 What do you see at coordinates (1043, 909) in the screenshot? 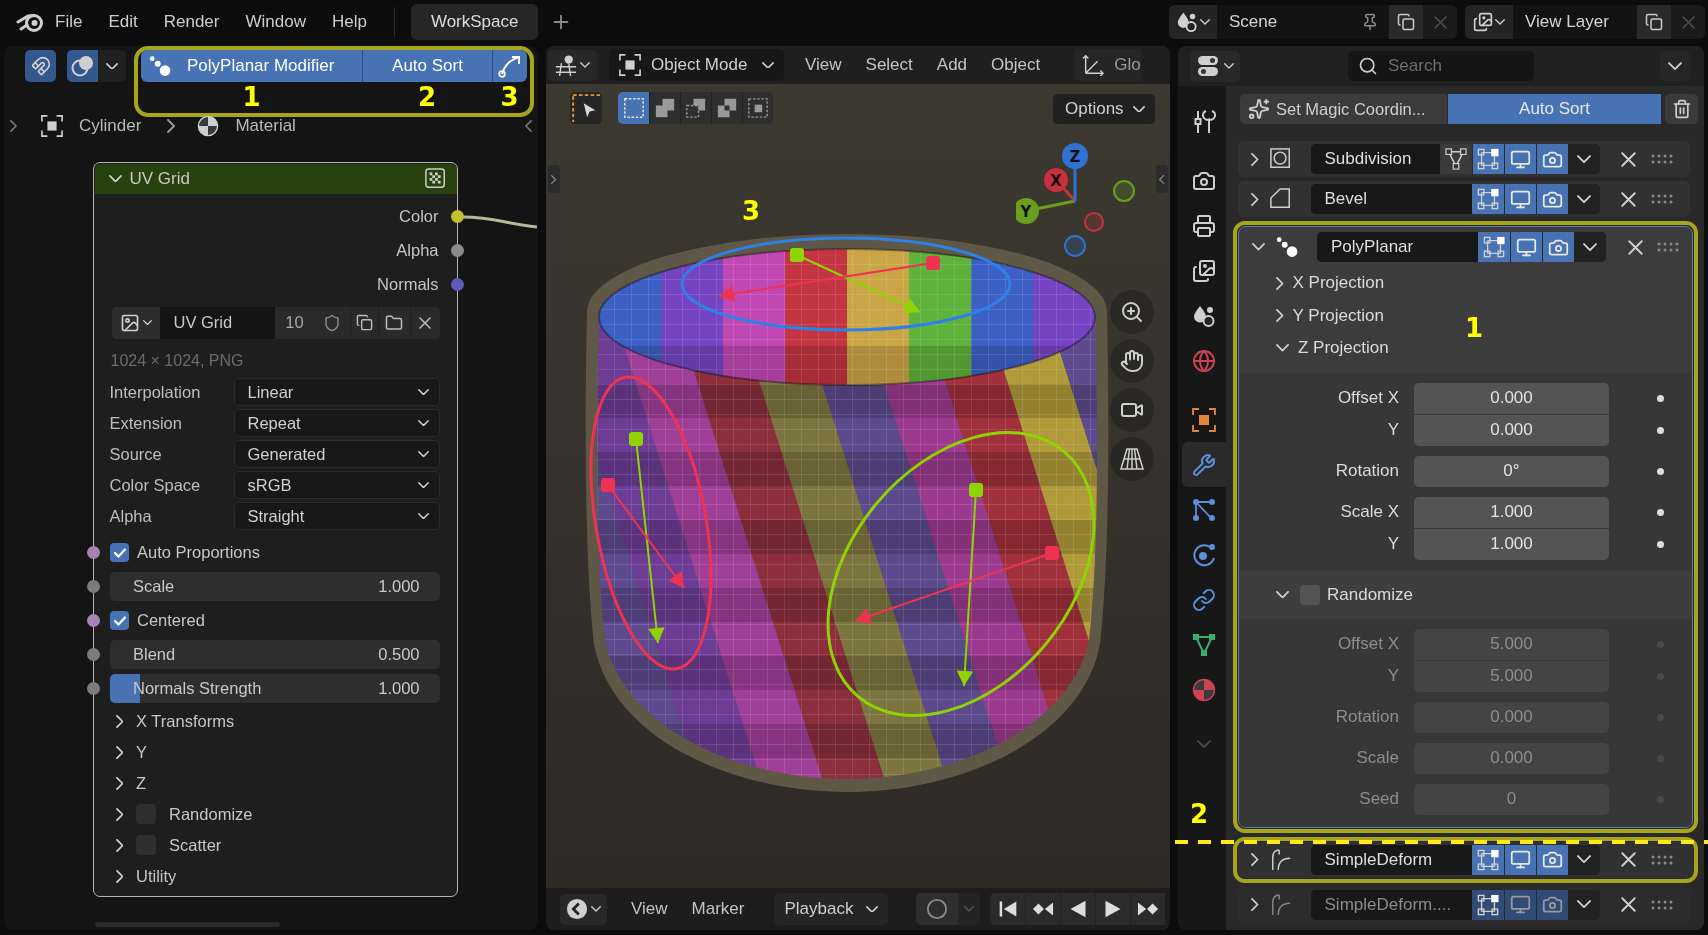
I see `previous-keyframe-button` at bounding box center [1043, 909].